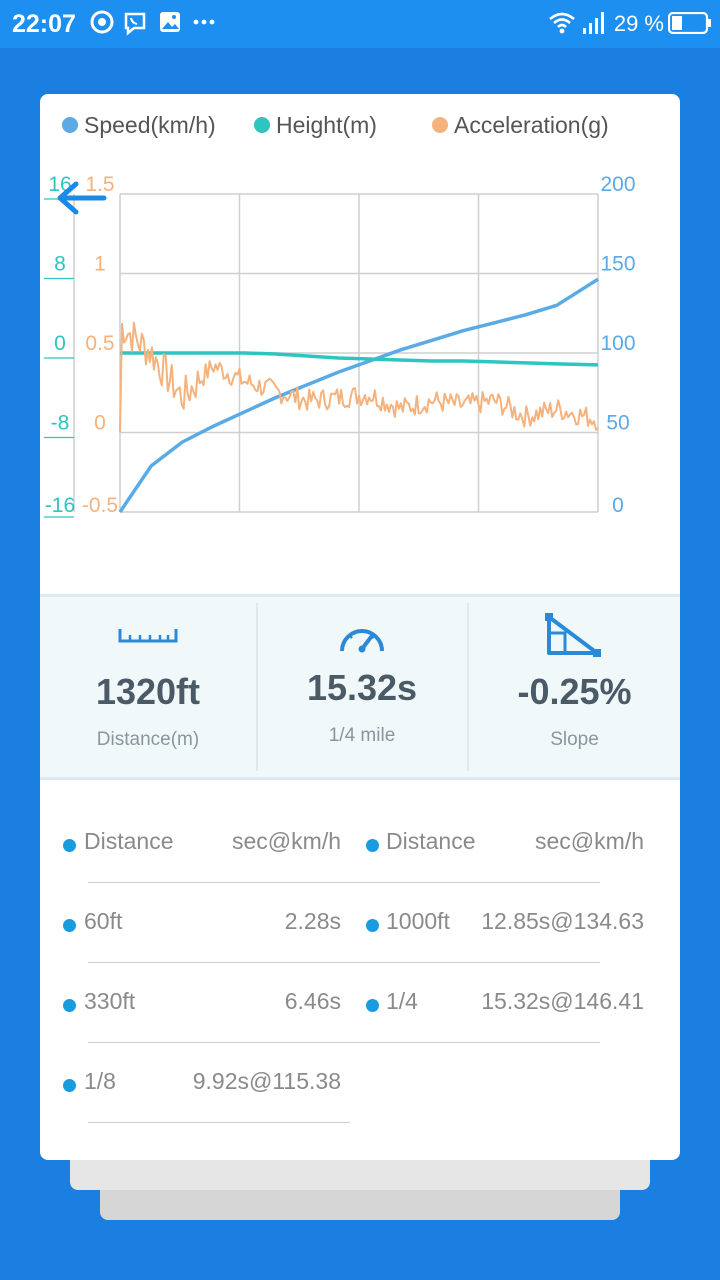 This screenshot has width=720, height=1280. Describe the element at coordinates (562, 25) in the screenshot. I see `wifi-icon` at that location.